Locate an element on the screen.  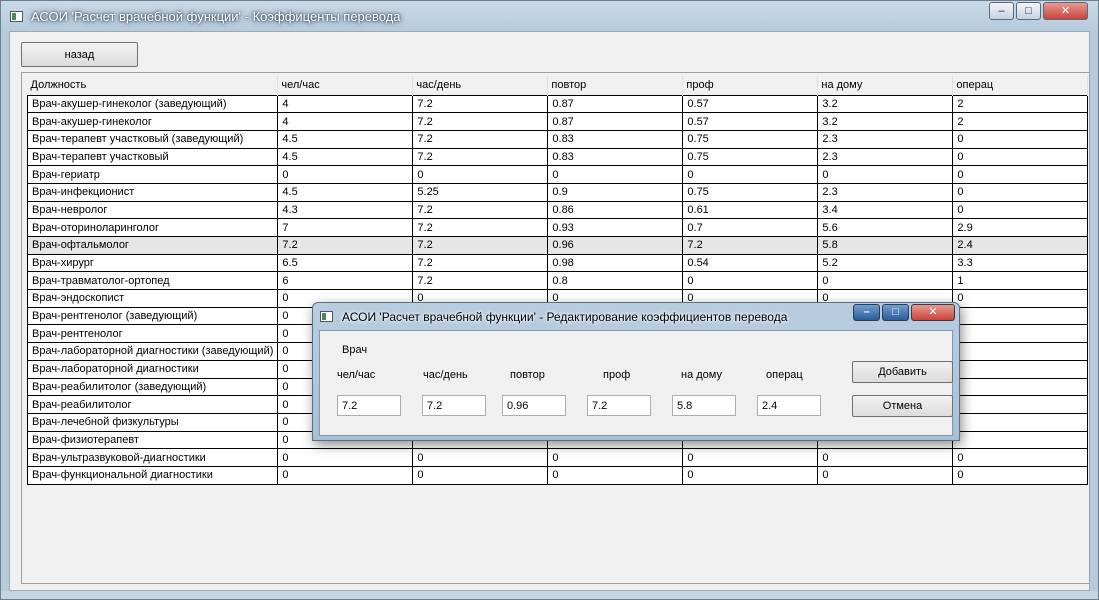
cell-repeat: 0.86 is located at coordinates (615, 210).